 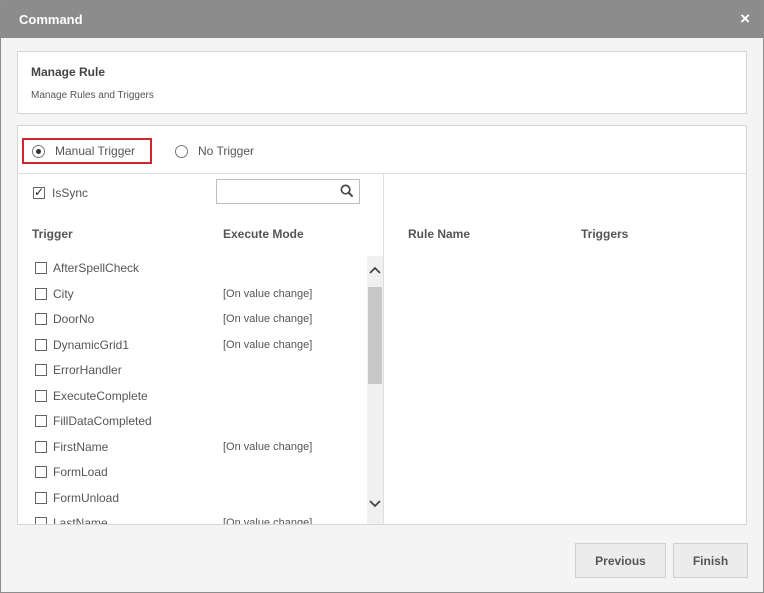 What do you see at coordinates (192, 447) in the screenshot?
I see `list-item: FirstName [On value change]` at bounding box center [192, 447].